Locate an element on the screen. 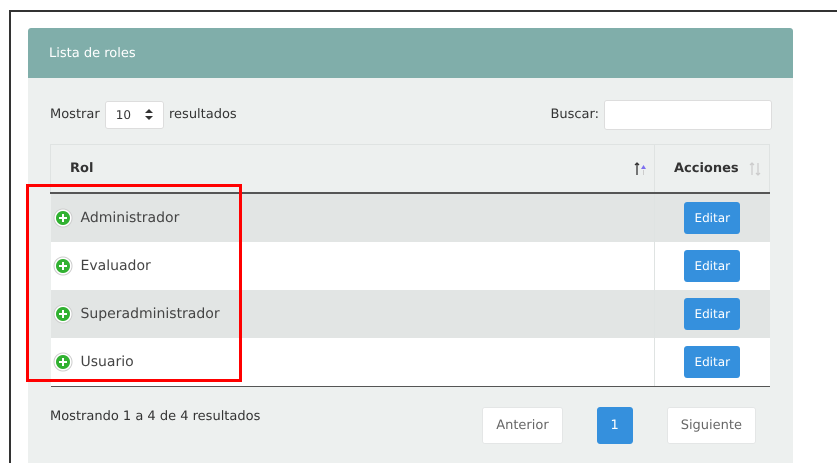 This screenshot has width=837, height=463. page-size-select: 10 is located at coordinates (134, 114).